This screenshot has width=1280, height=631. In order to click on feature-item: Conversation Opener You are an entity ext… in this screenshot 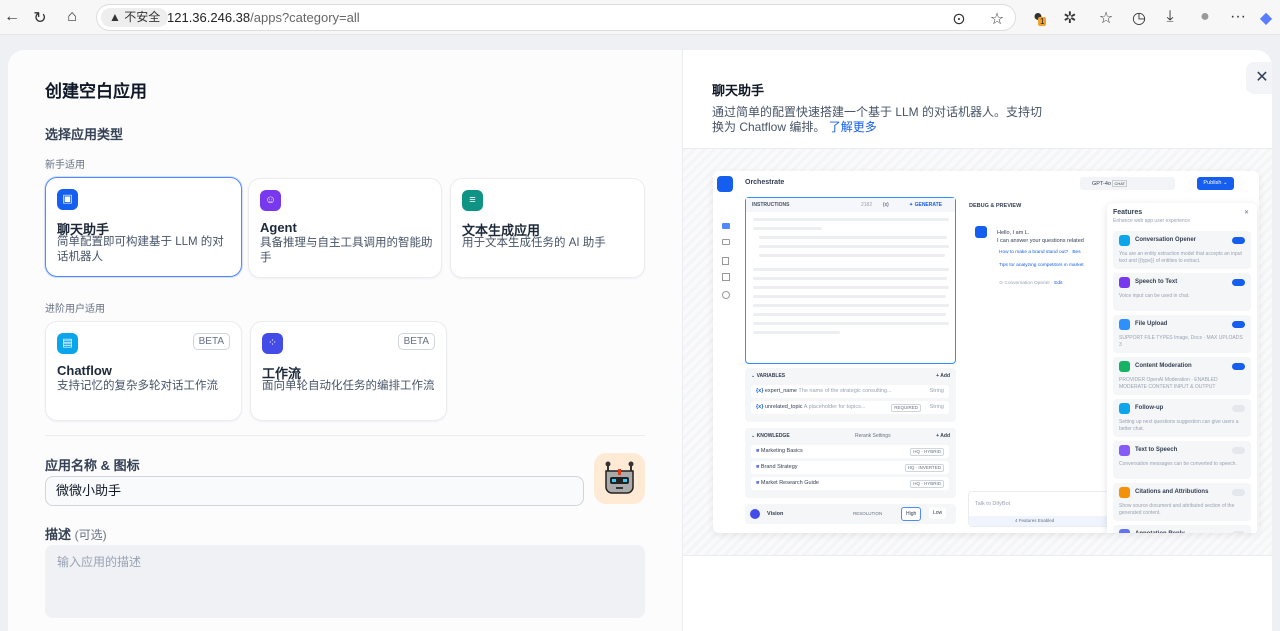, I will do `click(1182, 250)`.